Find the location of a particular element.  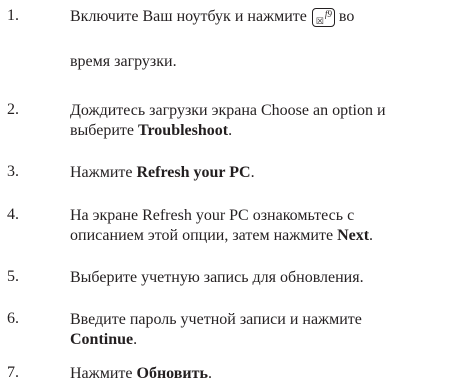

step-number: 4. is located at coordinates (13, 214).